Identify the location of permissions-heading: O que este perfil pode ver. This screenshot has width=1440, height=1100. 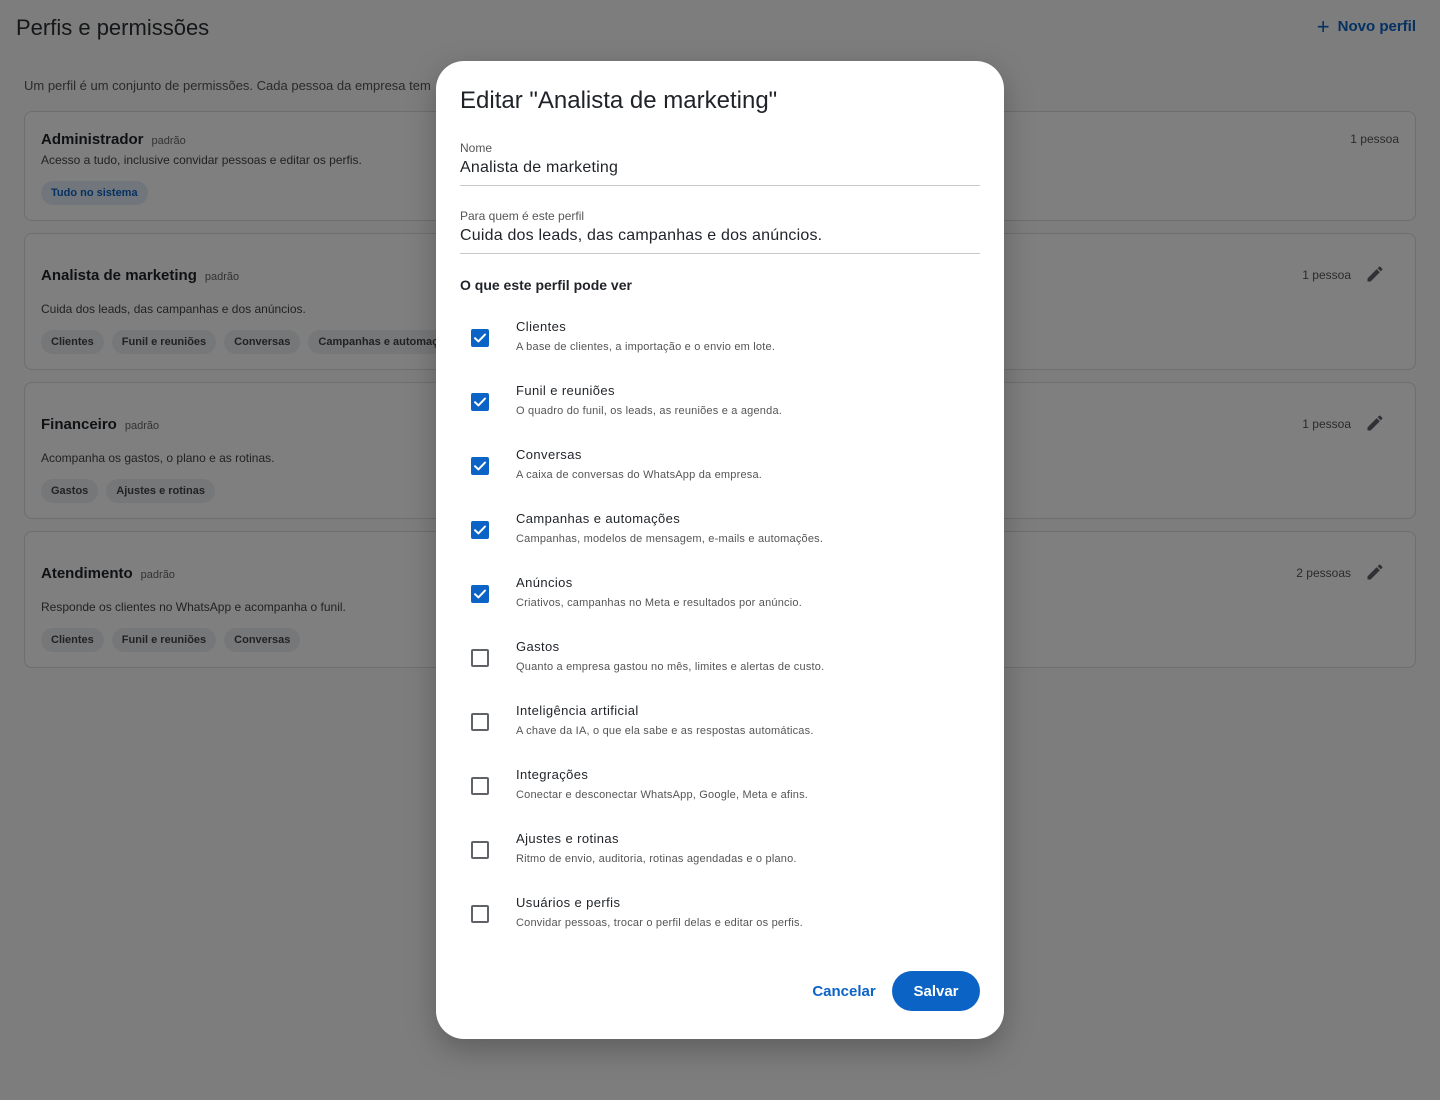
(546, 285).